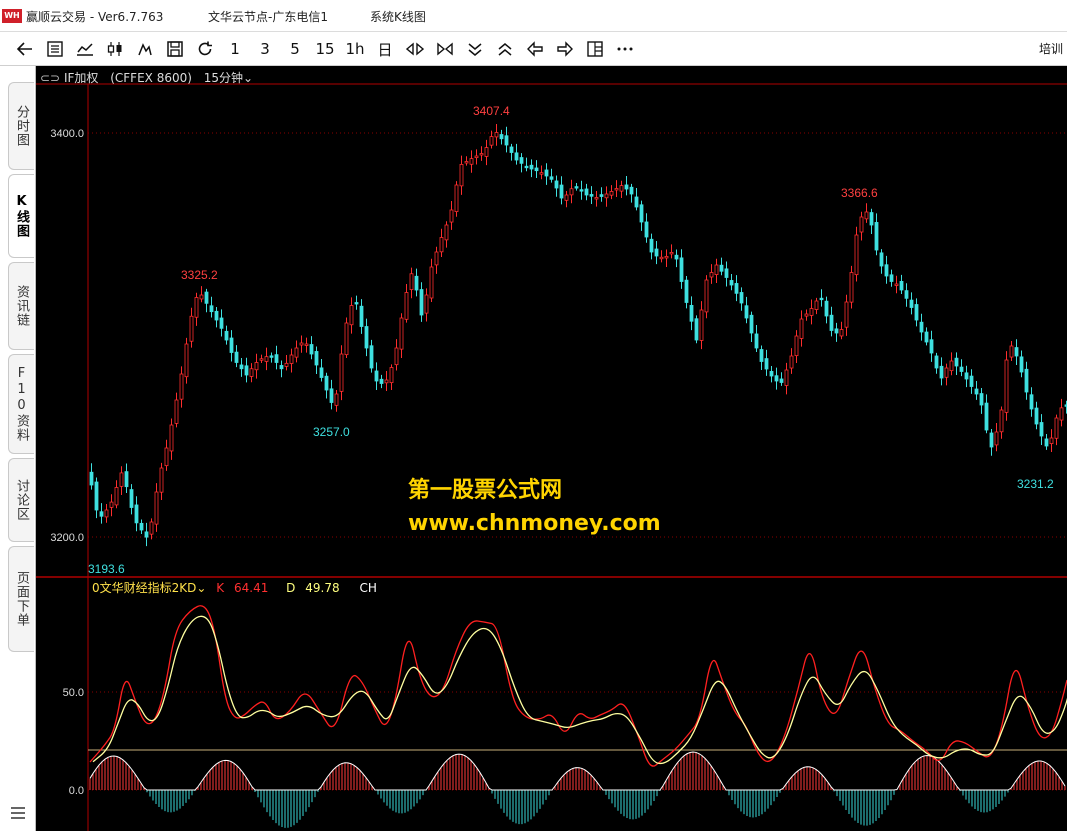 The image size is (1067, 831). I want to click on title-bar: WH 赢顺云交易 - Ver6.7.763 文华云节点-广东电信1 系统K线图, so click(533, 16).